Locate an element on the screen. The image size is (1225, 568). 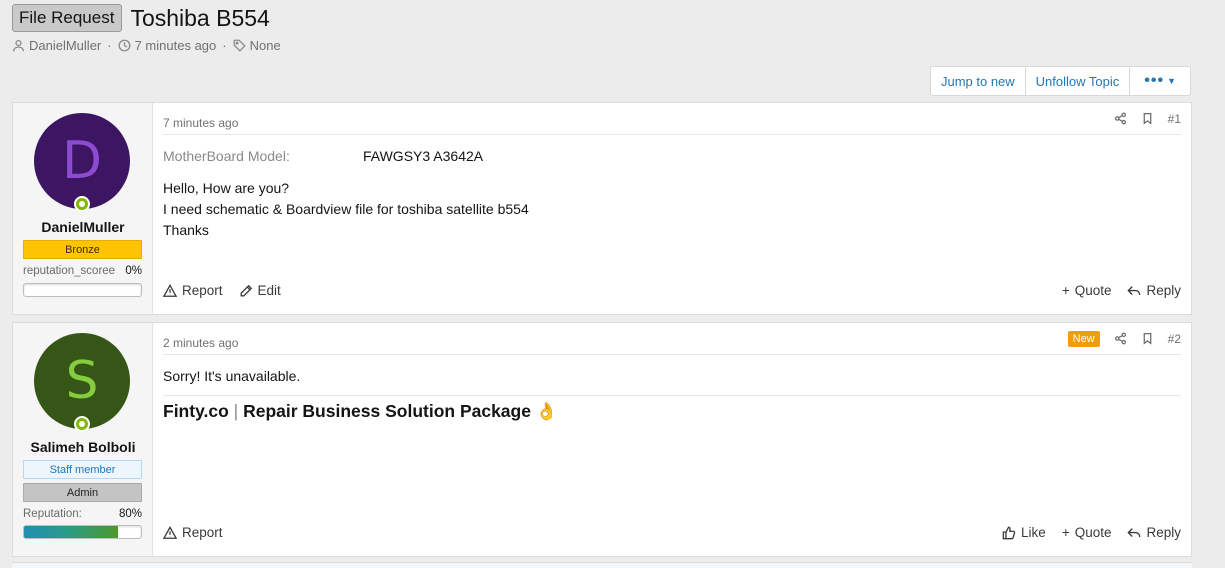
like-button: Like is located at coordinates (1024, 532).